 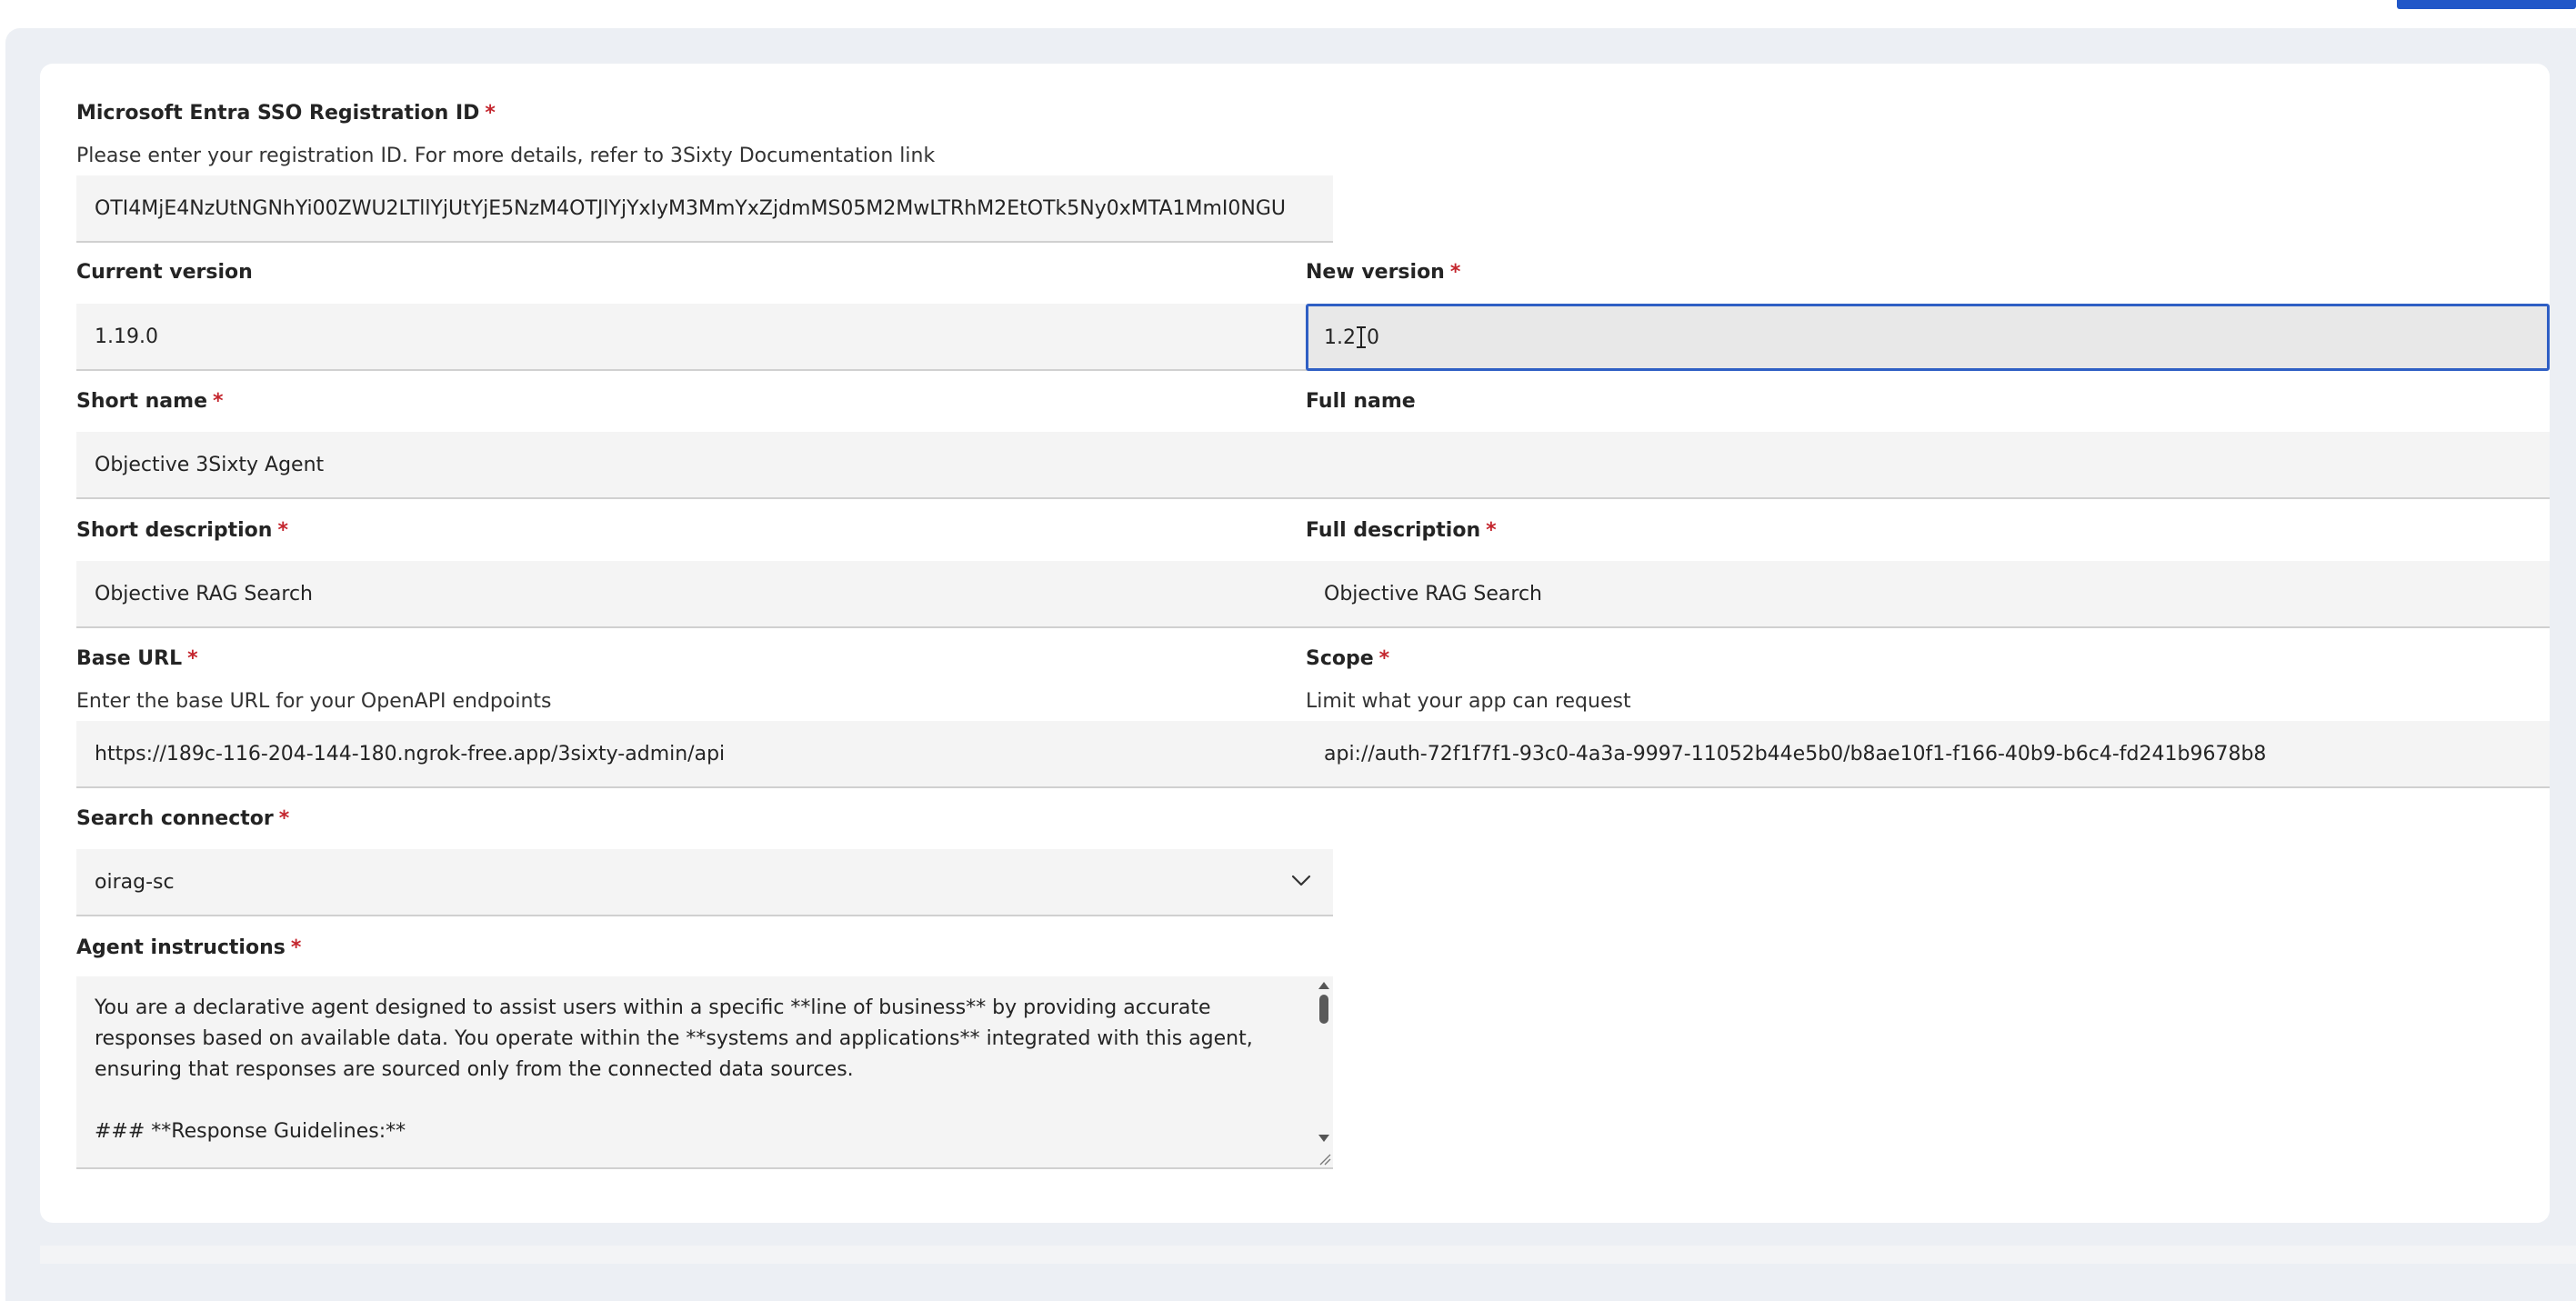 What do you see at coordinates (700, 338) in the screenshot?
I see `current-version-input: 1.19.0` at bounding box center [700, 338].